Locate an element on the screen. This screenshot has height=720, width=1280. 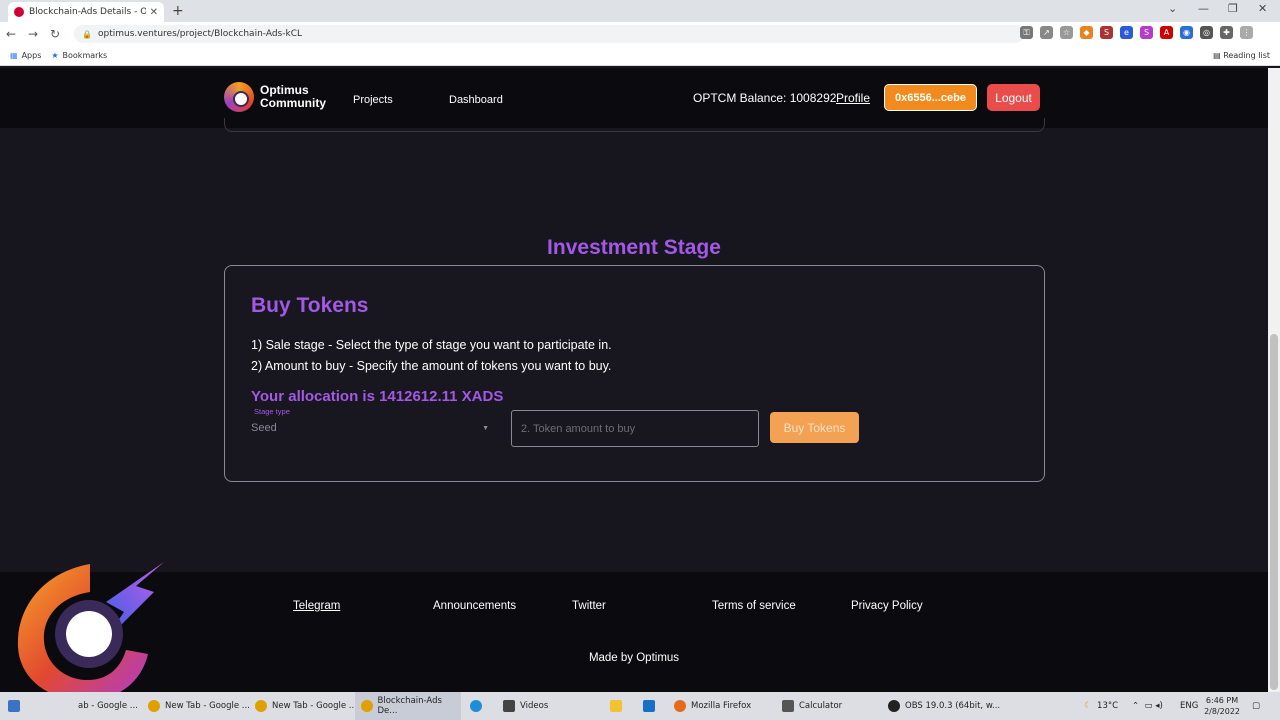
extension-e-icon: e is located at coordinates (1126, 32).